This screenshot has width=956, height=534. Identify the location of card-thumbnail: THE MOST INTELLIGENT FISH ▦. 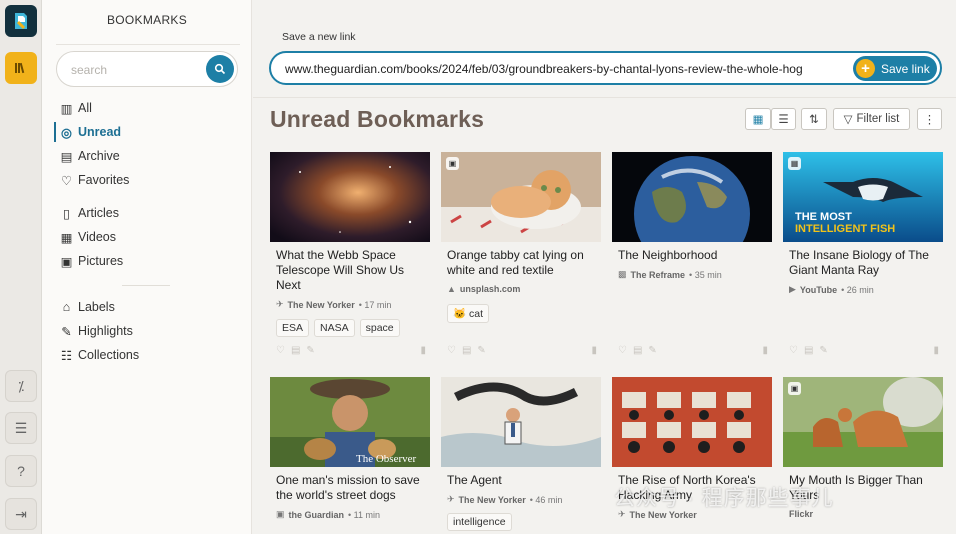
(863, 197).